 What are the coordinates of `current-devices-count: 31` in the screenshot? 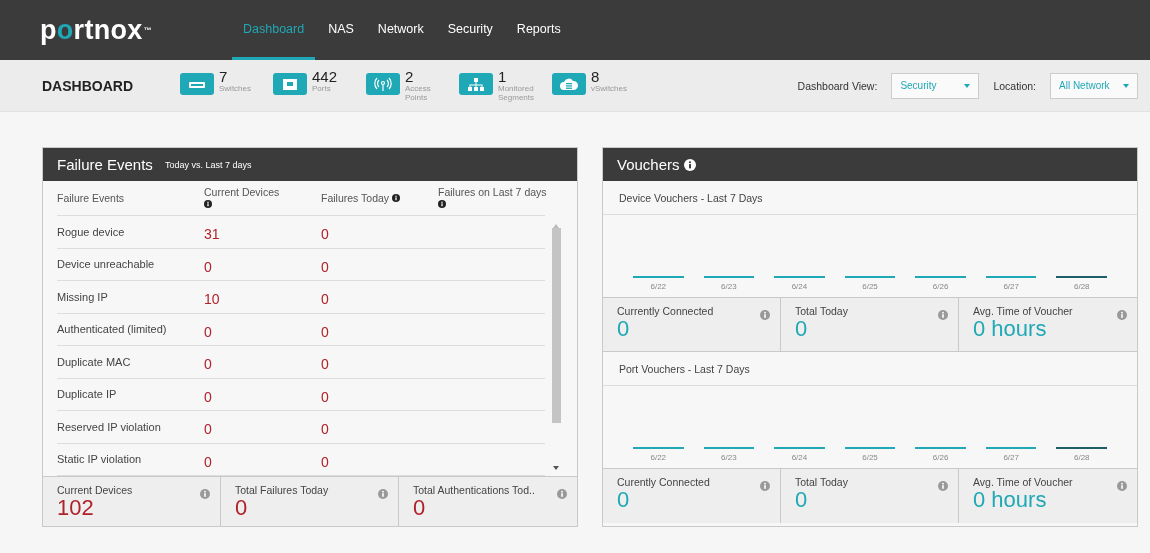 It's located at (212, 234).